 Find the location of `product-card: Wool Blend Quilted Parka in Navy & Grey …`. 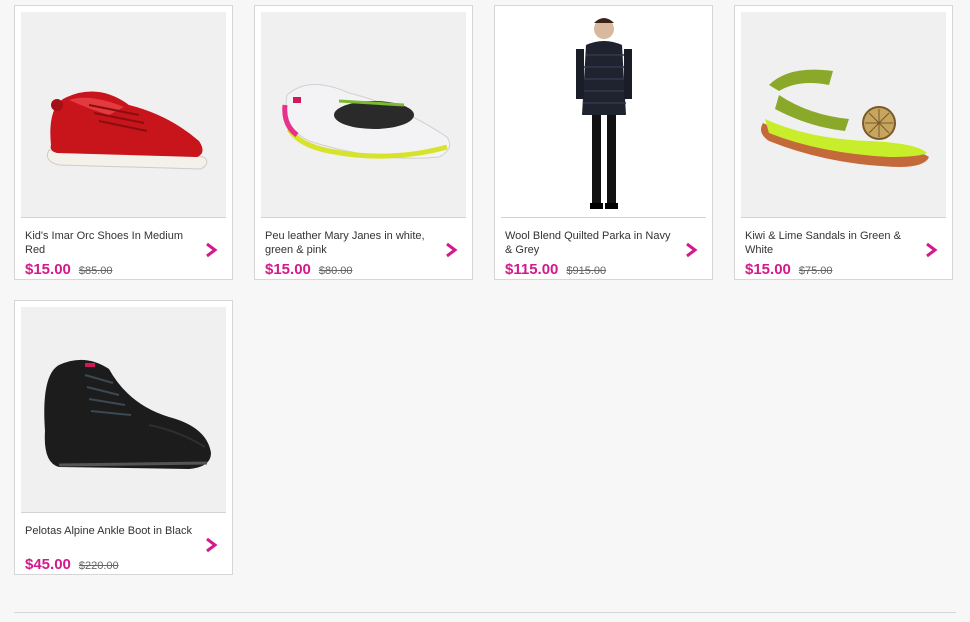

product-card: Wool Blend Quilted Parka in Navy & Grey … is located at coordinates (603, 142).